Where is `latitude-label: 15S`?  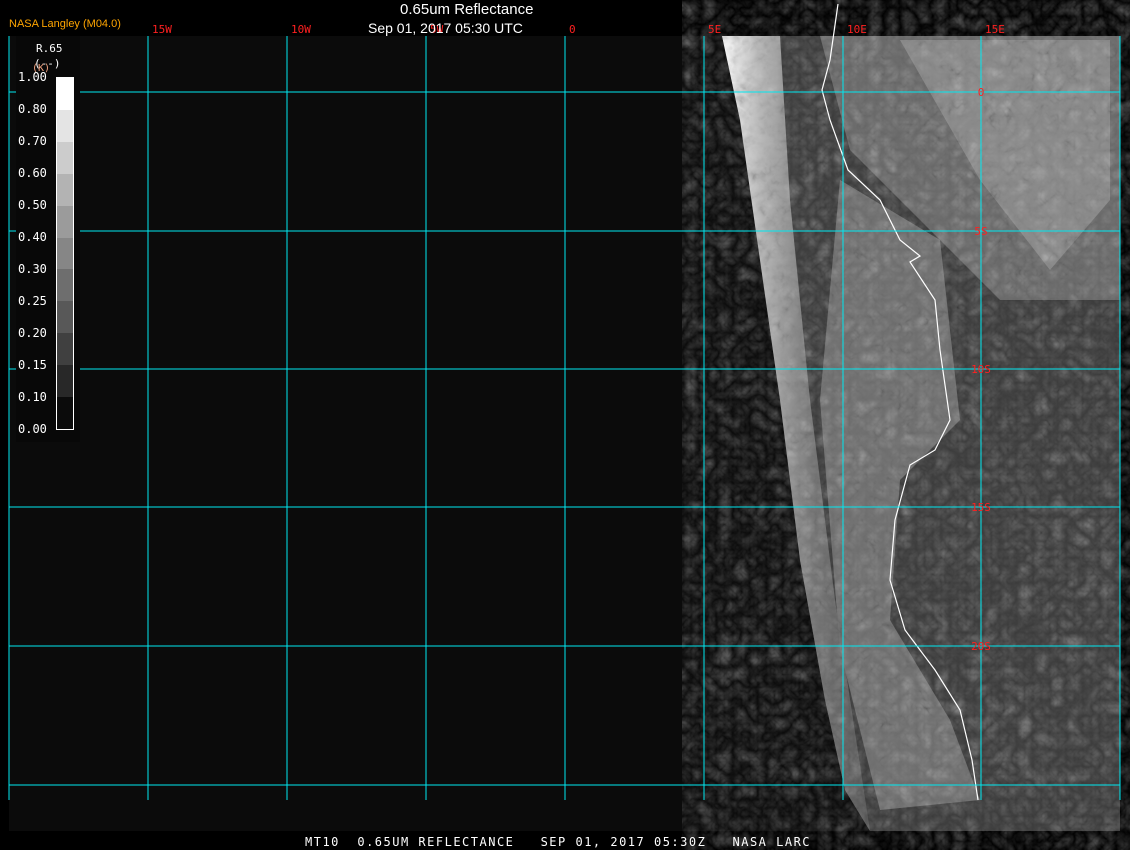 latitude-label: 15S is located at coordinates (981, 507).